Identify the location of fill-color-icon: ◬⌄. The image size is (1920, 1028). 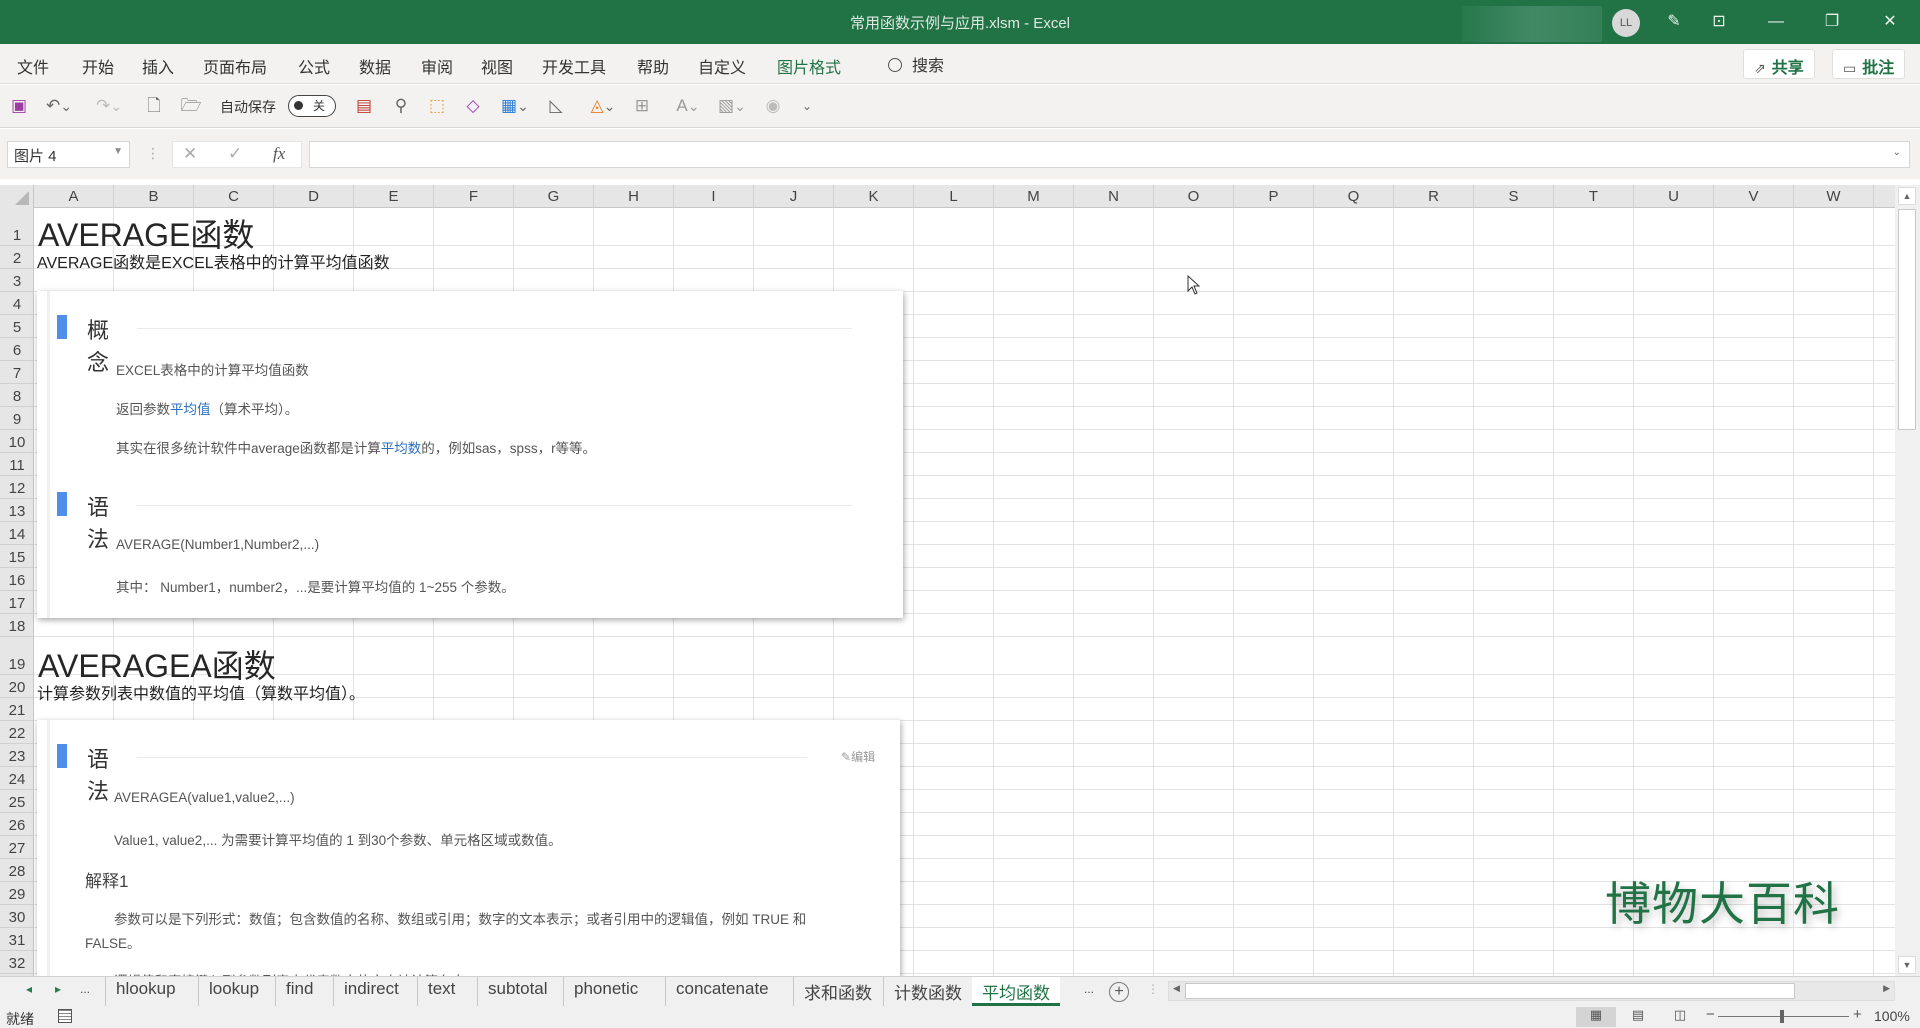
(603, 106).